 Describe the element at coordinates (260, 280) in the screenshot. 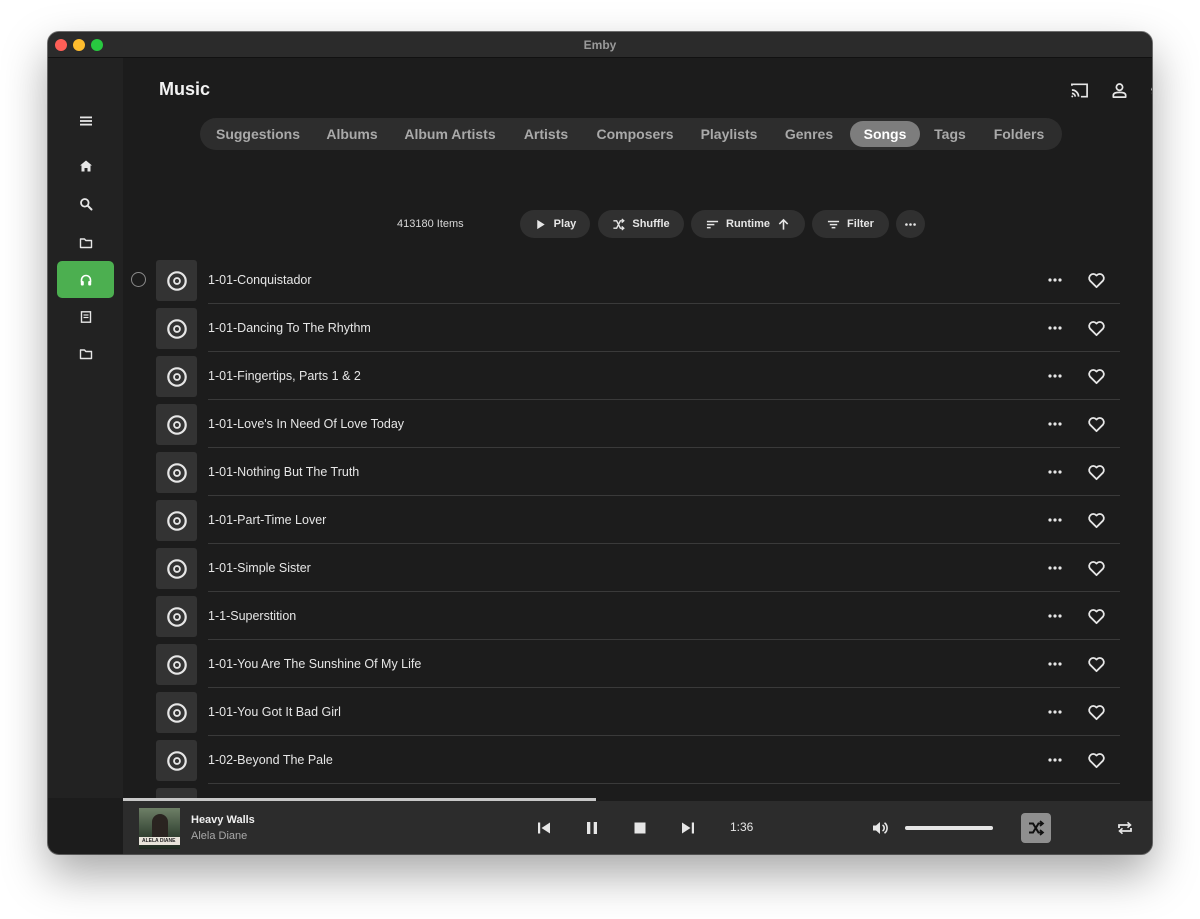

I see `song-title: 1-01-Conquistador` at that location.